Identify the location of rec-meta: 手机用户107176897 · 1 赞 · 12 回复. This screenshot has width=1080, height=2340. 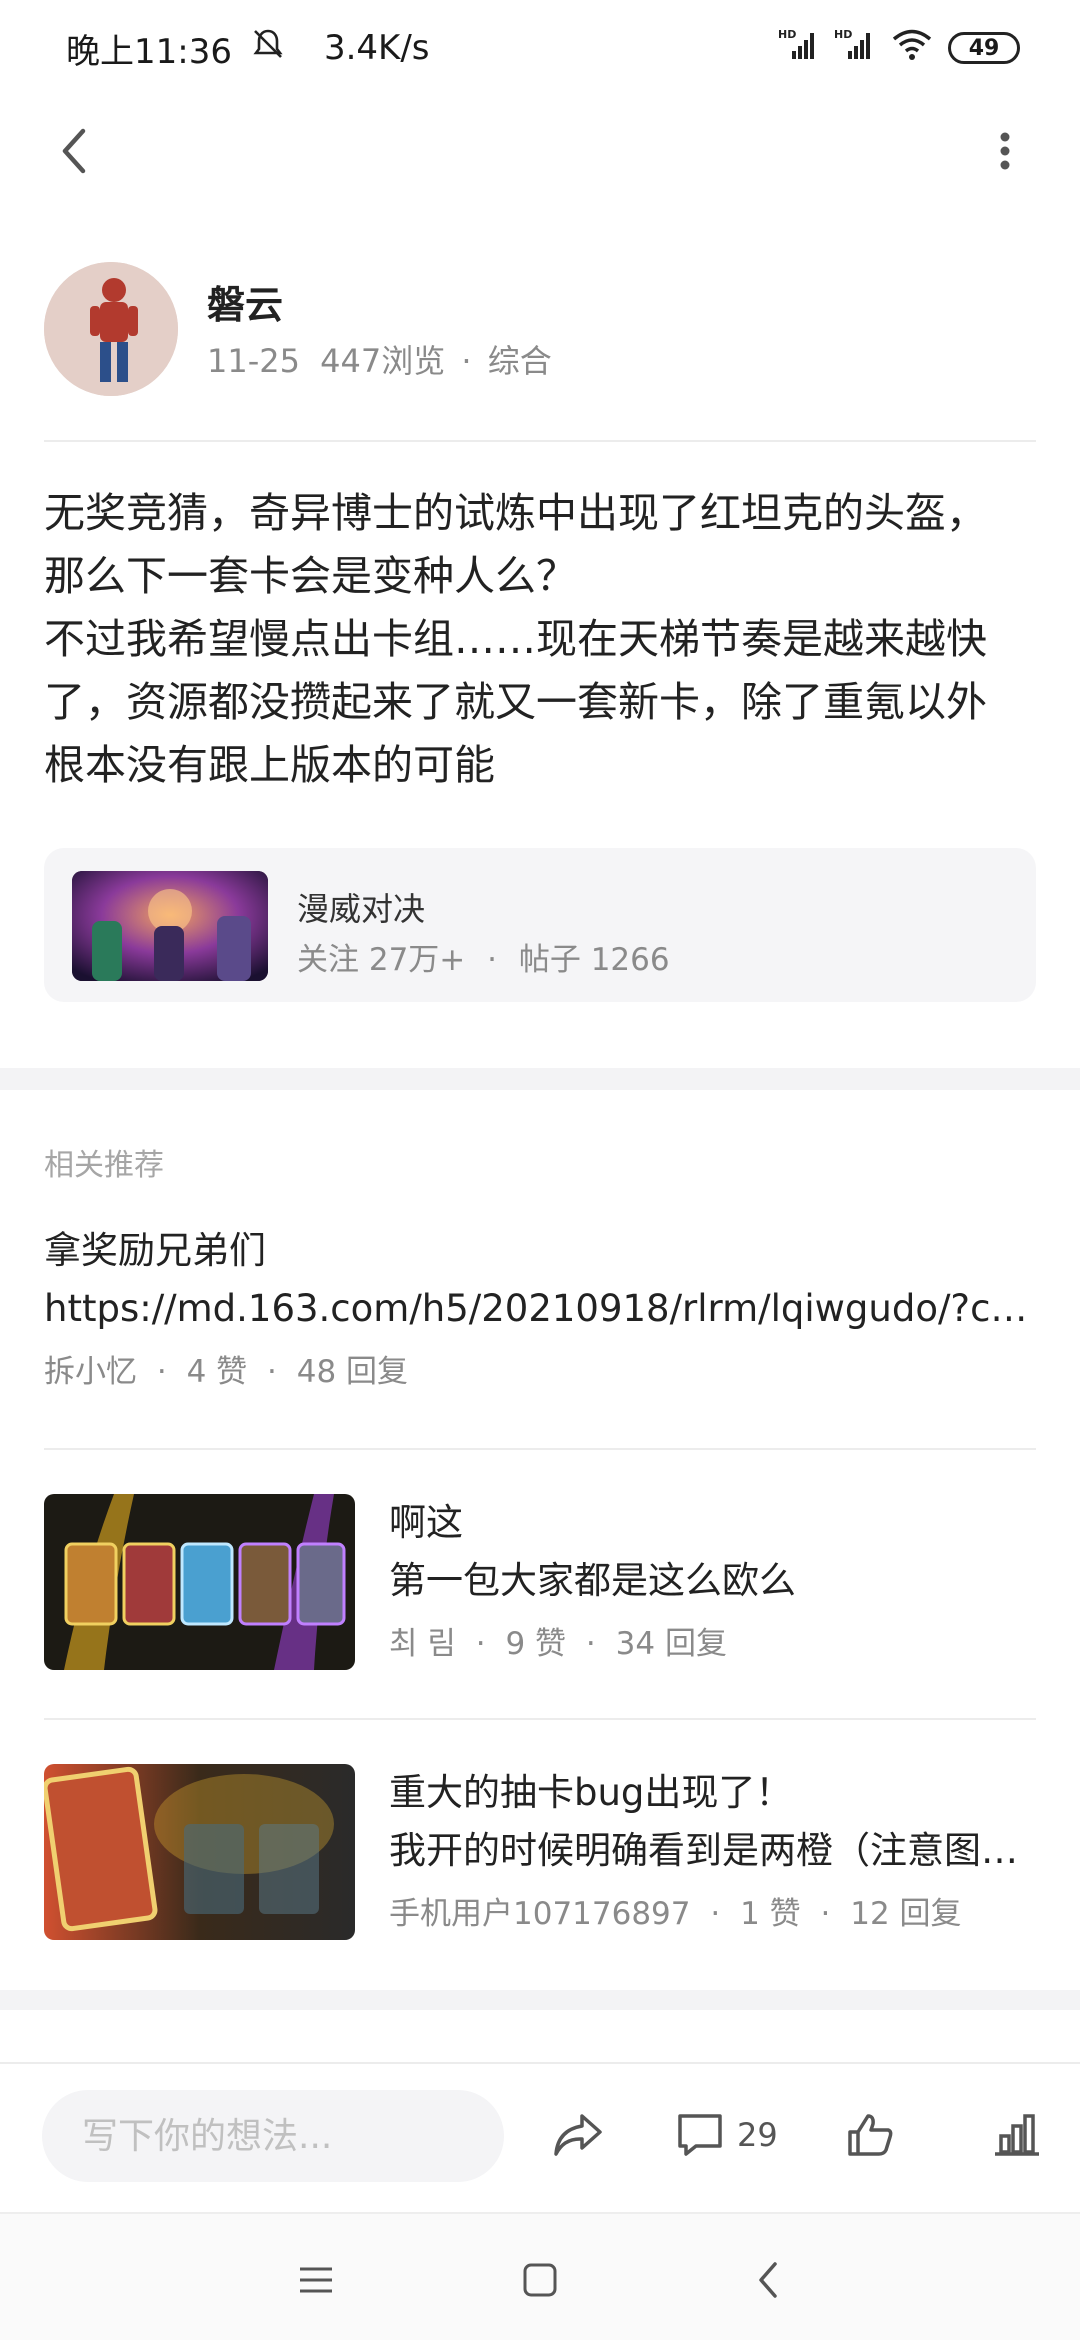
(711, 1910).